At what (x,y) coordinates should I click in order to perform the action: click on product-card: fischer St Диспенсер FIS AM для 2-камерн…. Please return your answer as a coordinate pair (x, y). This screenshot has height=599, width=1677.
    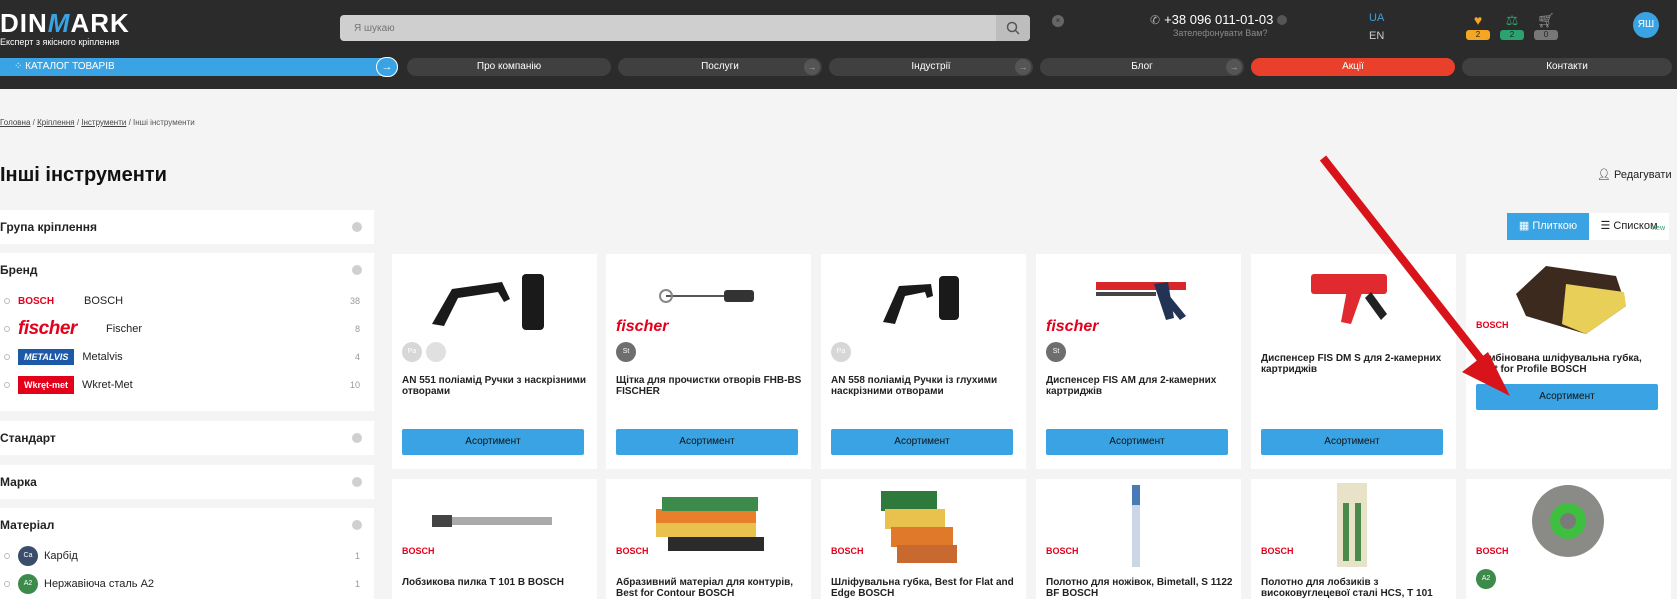
    Looking at the image, I should click on (1138, 361).